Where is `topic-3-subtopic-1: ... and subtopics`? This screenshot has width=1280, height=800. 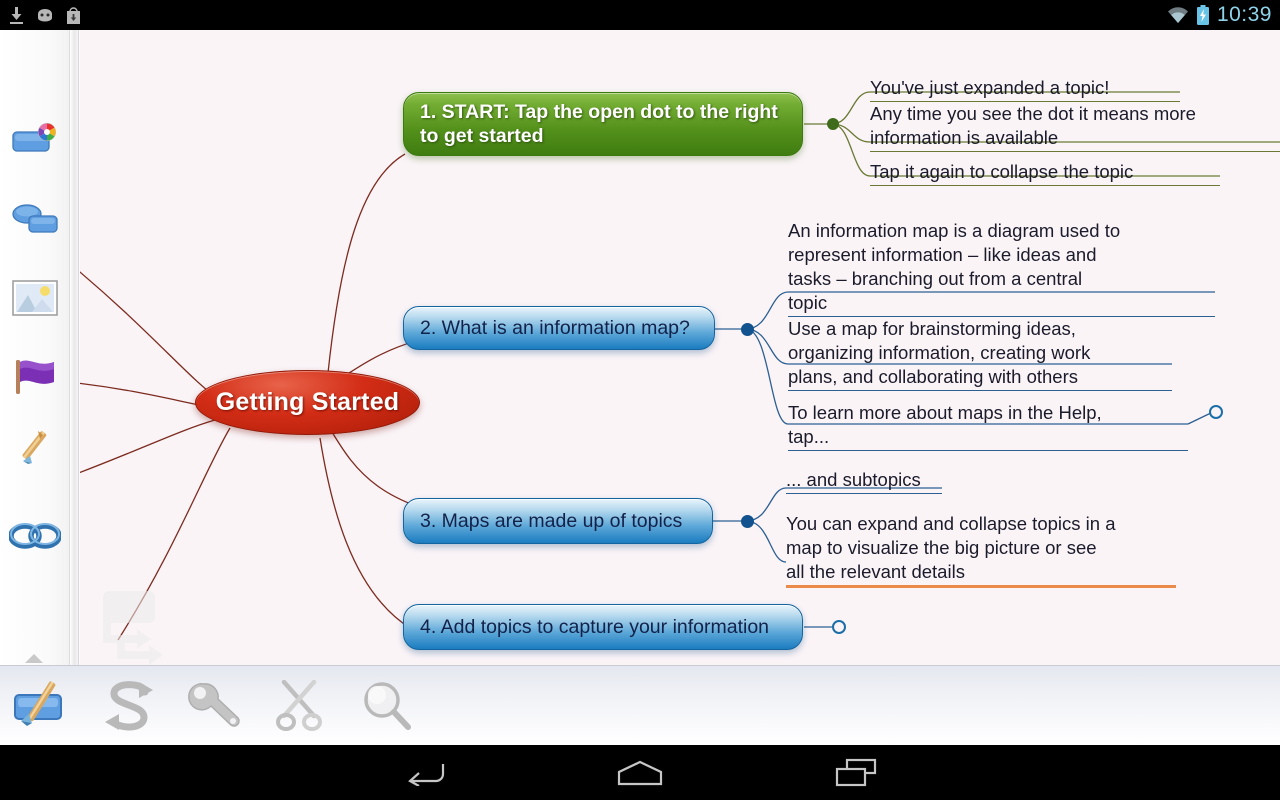 topic-3-subtopic-1: ... and subtopics is located at coordinates (871, 481).